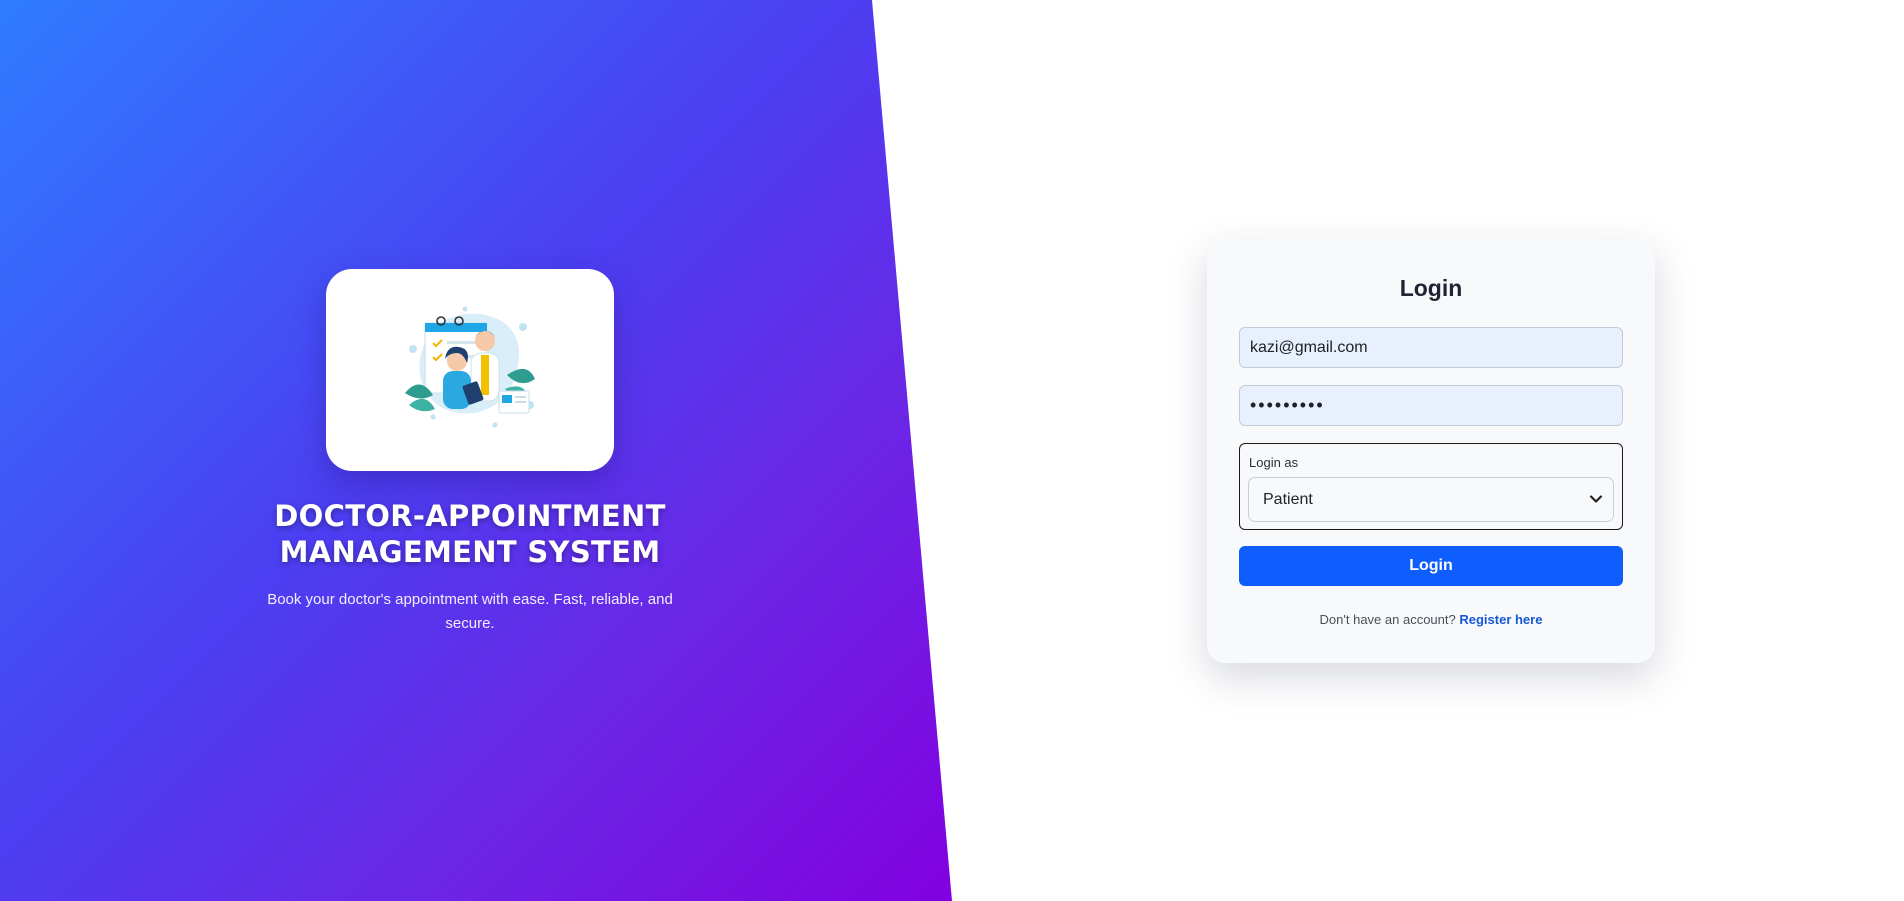 The width and height of the screenshot is (1904, 901). Describe the element at coordinates (469, 534) in the screenshot. I see `app-title: DOCTOR-APPOINTMENT MANAGEMENT SYSTEM` at that location.